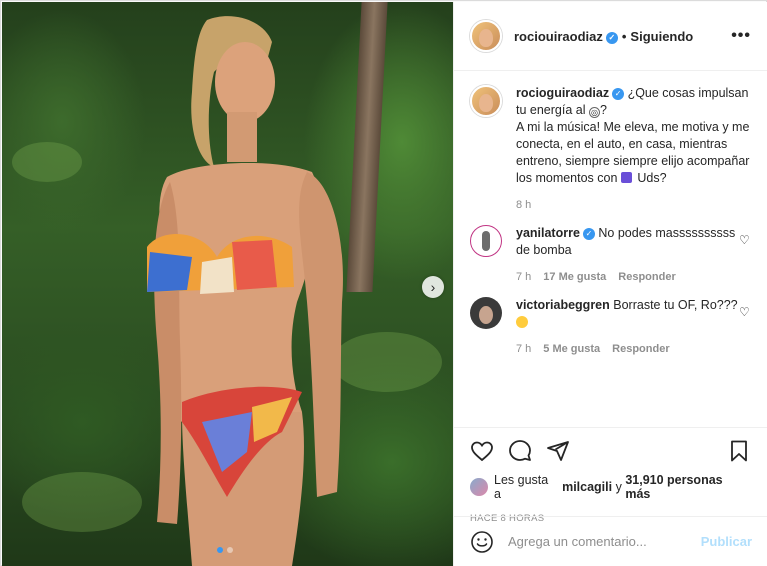 The height and width of the screenshot is (566, 767). I want to click on caption-meta: 8 h, so click(633, 205).